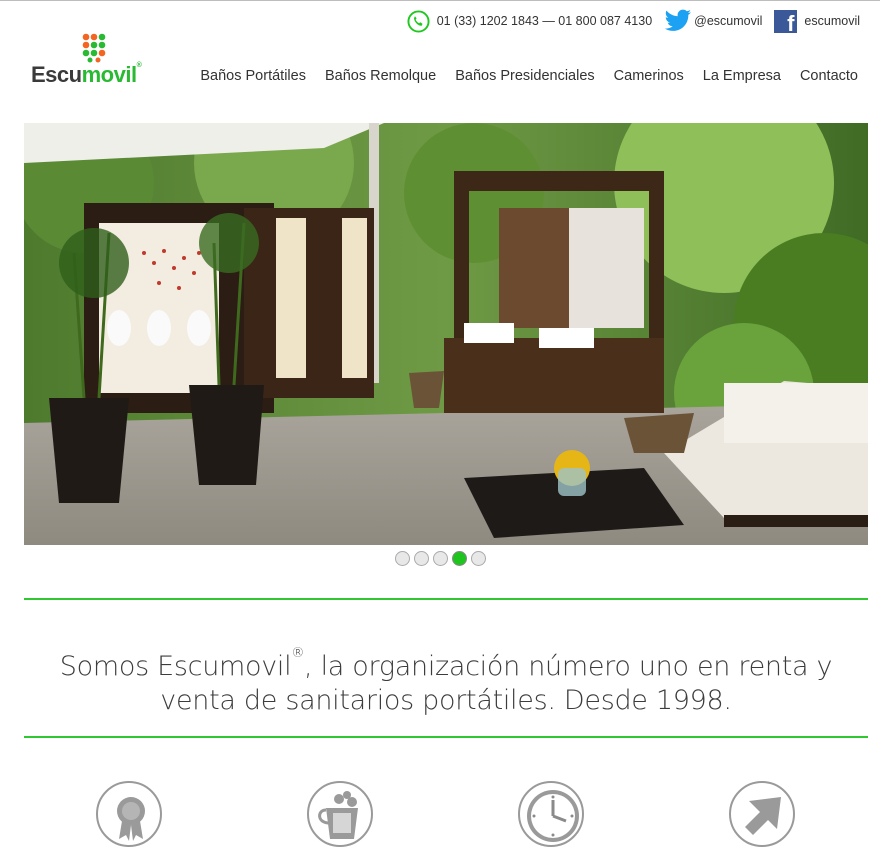  I want to click on logo-part-escu: Escu, so click(56, 74).